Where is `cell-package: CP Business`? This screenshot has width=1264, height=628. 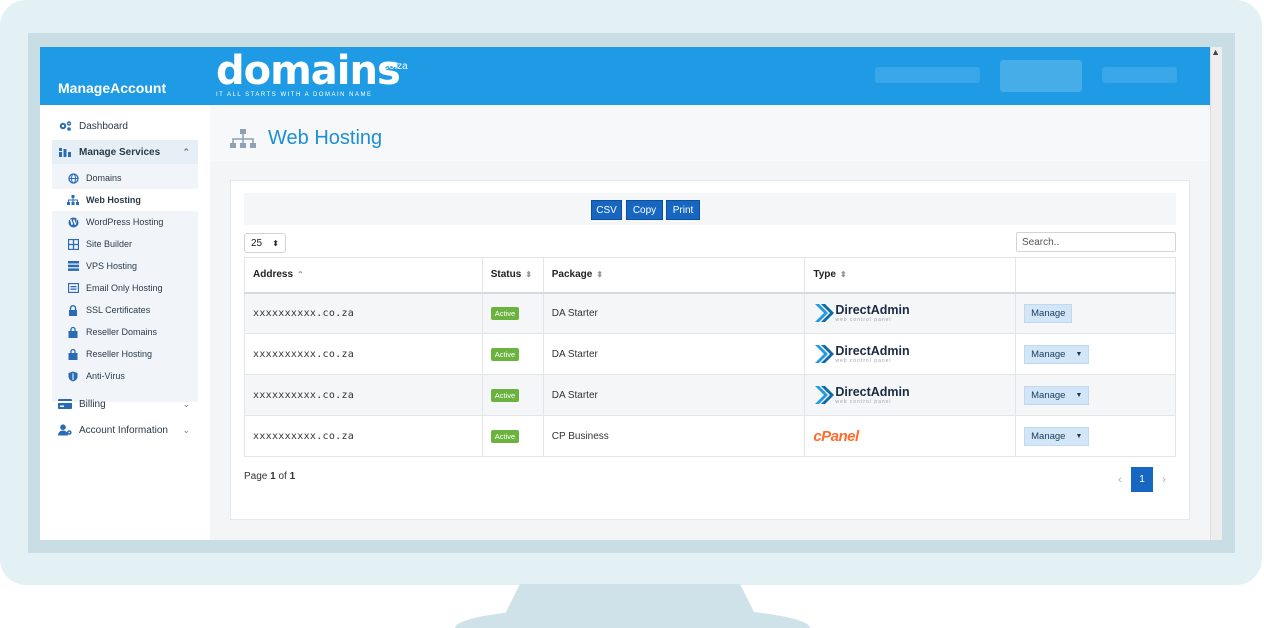
cell-package: CP Business is located at coordinates (674, 436).